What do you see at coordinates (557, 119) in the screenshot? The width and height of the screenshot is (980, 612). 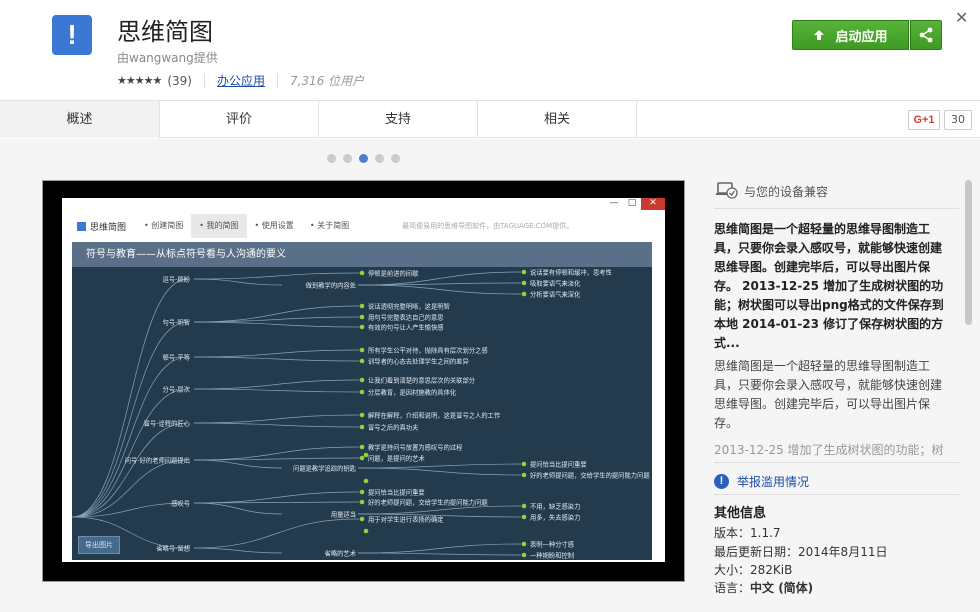 I see `tab-related: 相关` at bounding box center [557, 119].